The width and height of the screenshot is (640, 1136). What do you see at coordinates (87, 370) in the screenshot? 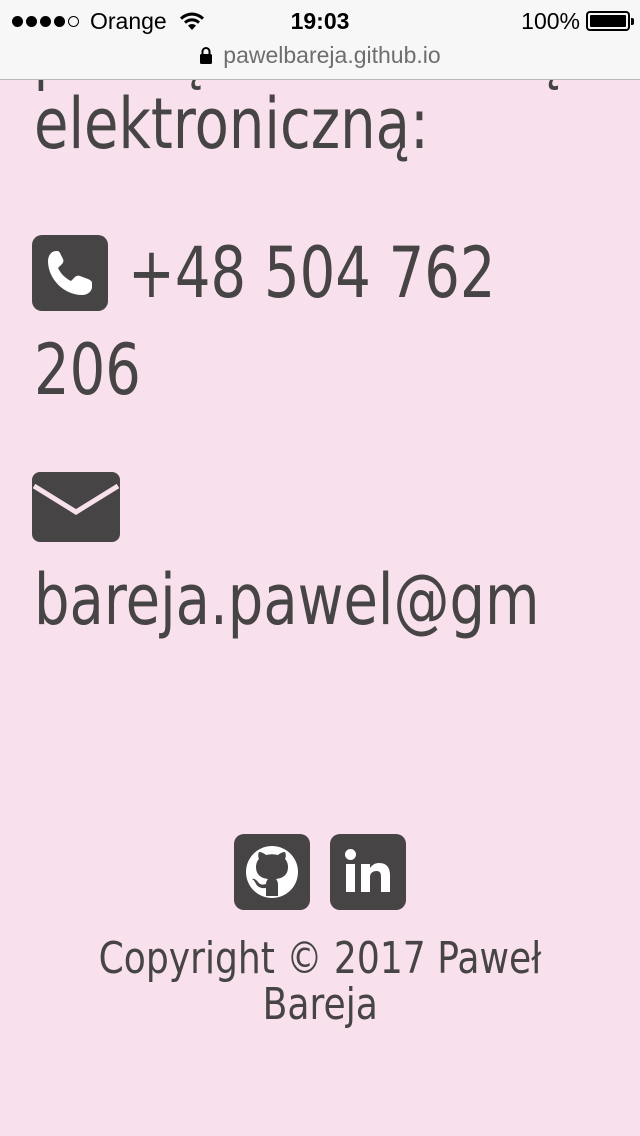
I see `phone-number-continued: 206` at bounding box center [87, 370].